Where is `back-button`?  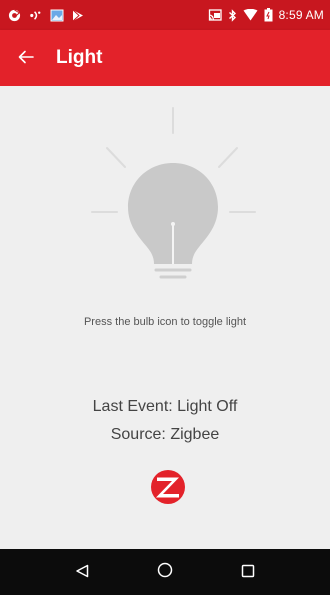 back-button is located at coordinates (26, 58).